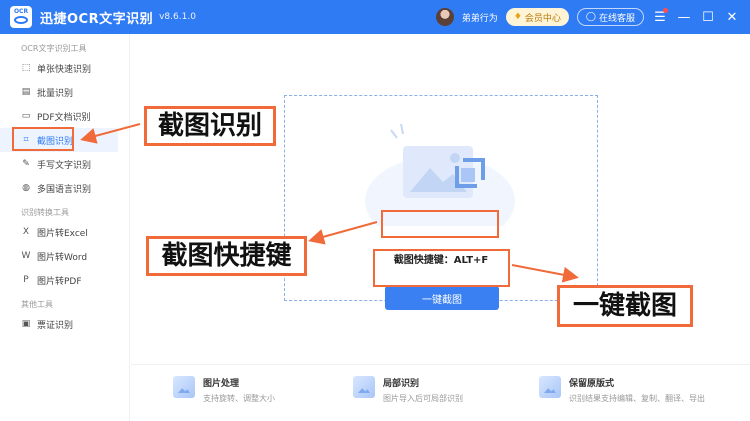  I want to click on highlight-one-click, so click(441, 268).